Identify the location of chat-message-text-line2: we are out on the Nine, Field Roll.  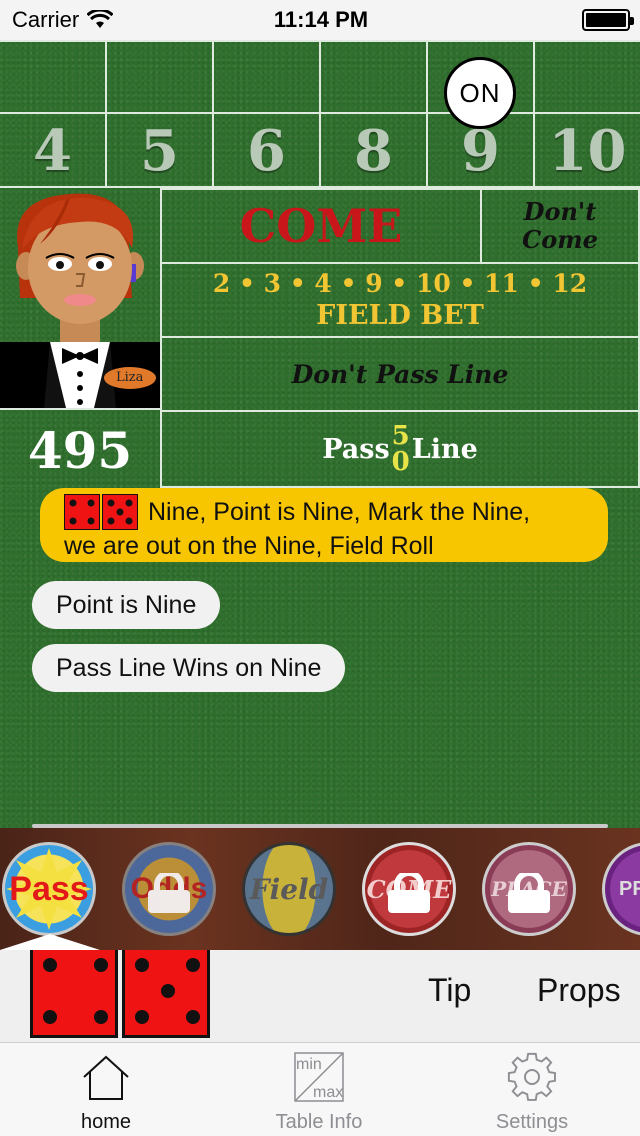
(249, 546).